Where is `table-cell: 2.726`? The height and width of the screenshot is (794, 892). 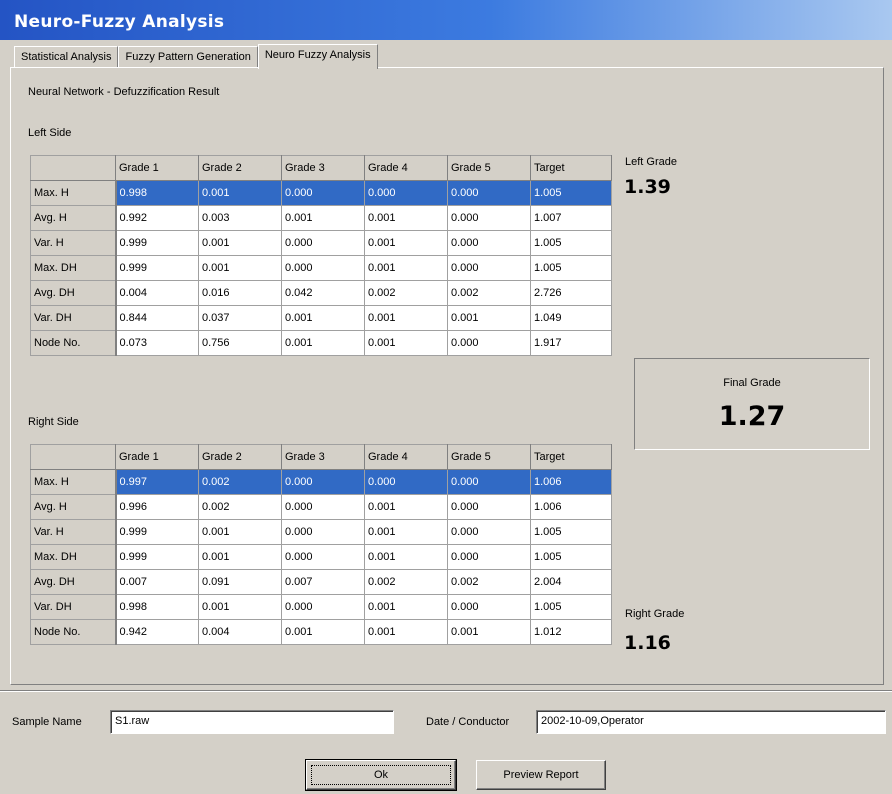 table-cell: 2.726 is located at coordinates (571, 293).